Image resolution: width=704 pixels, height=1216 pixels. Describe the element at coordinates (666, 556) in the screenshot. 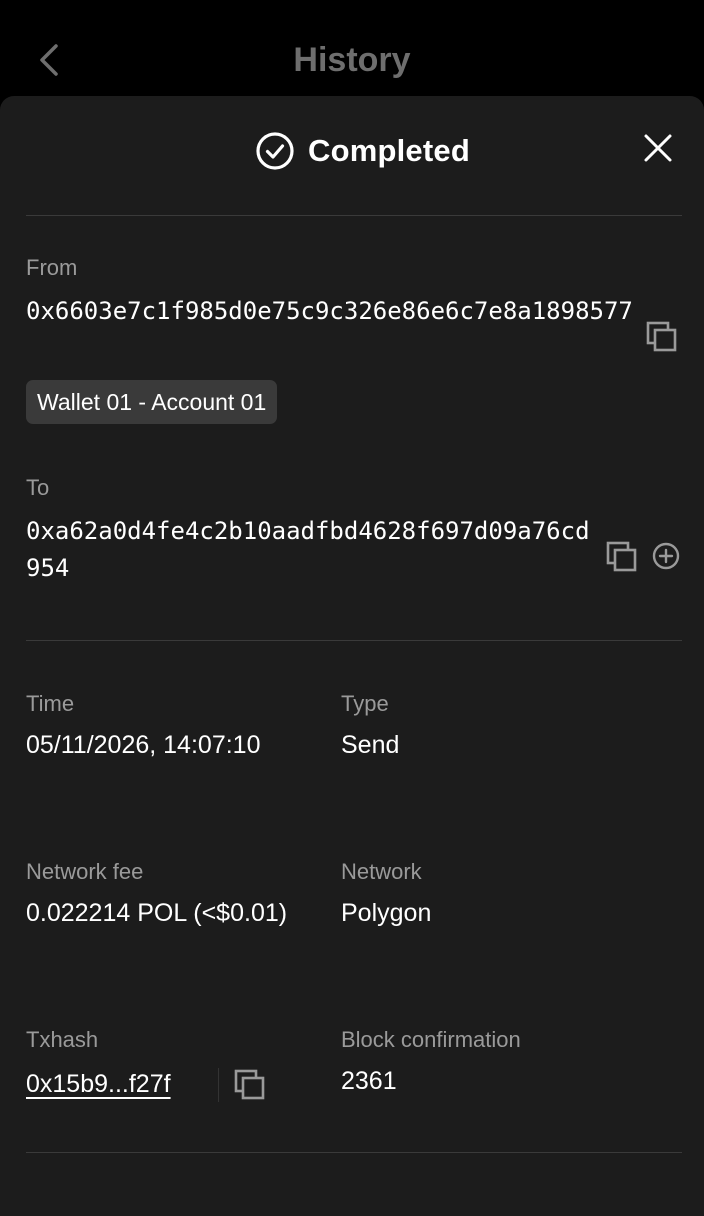

I see `add-contact-icon` at that location.